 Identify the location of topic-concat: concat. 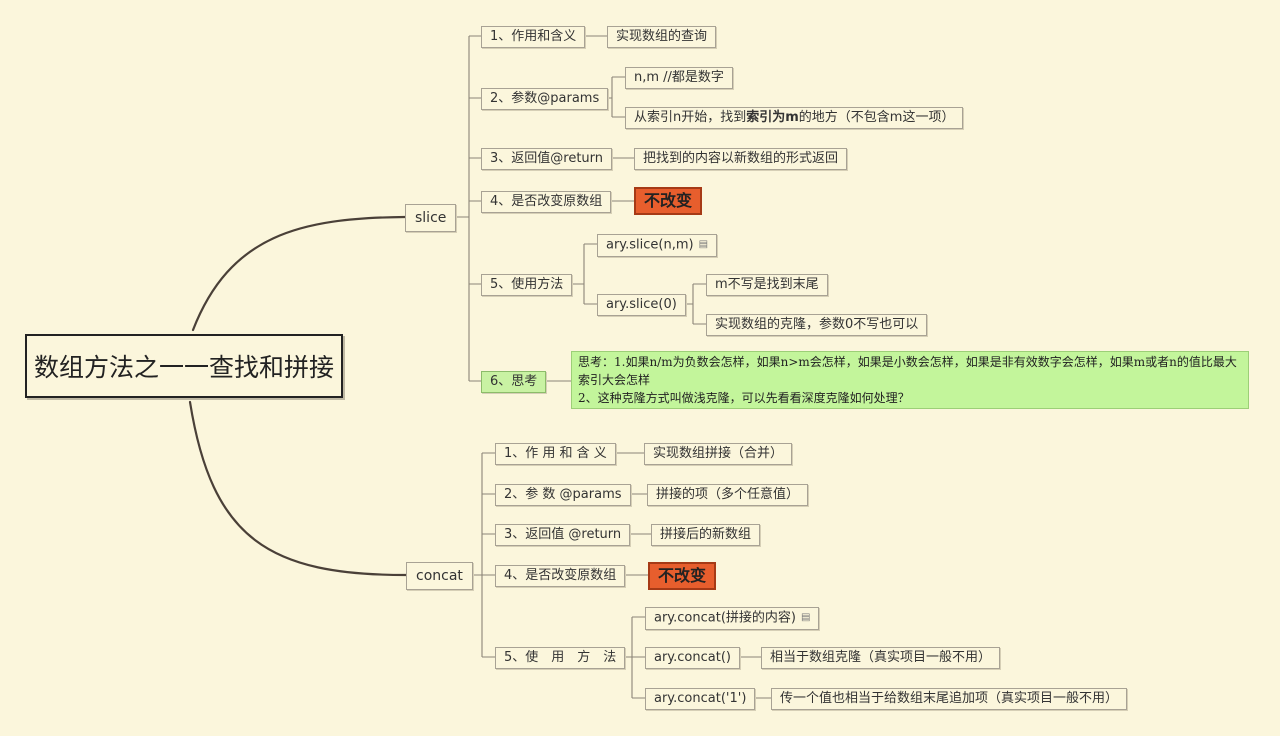
(439, 576).